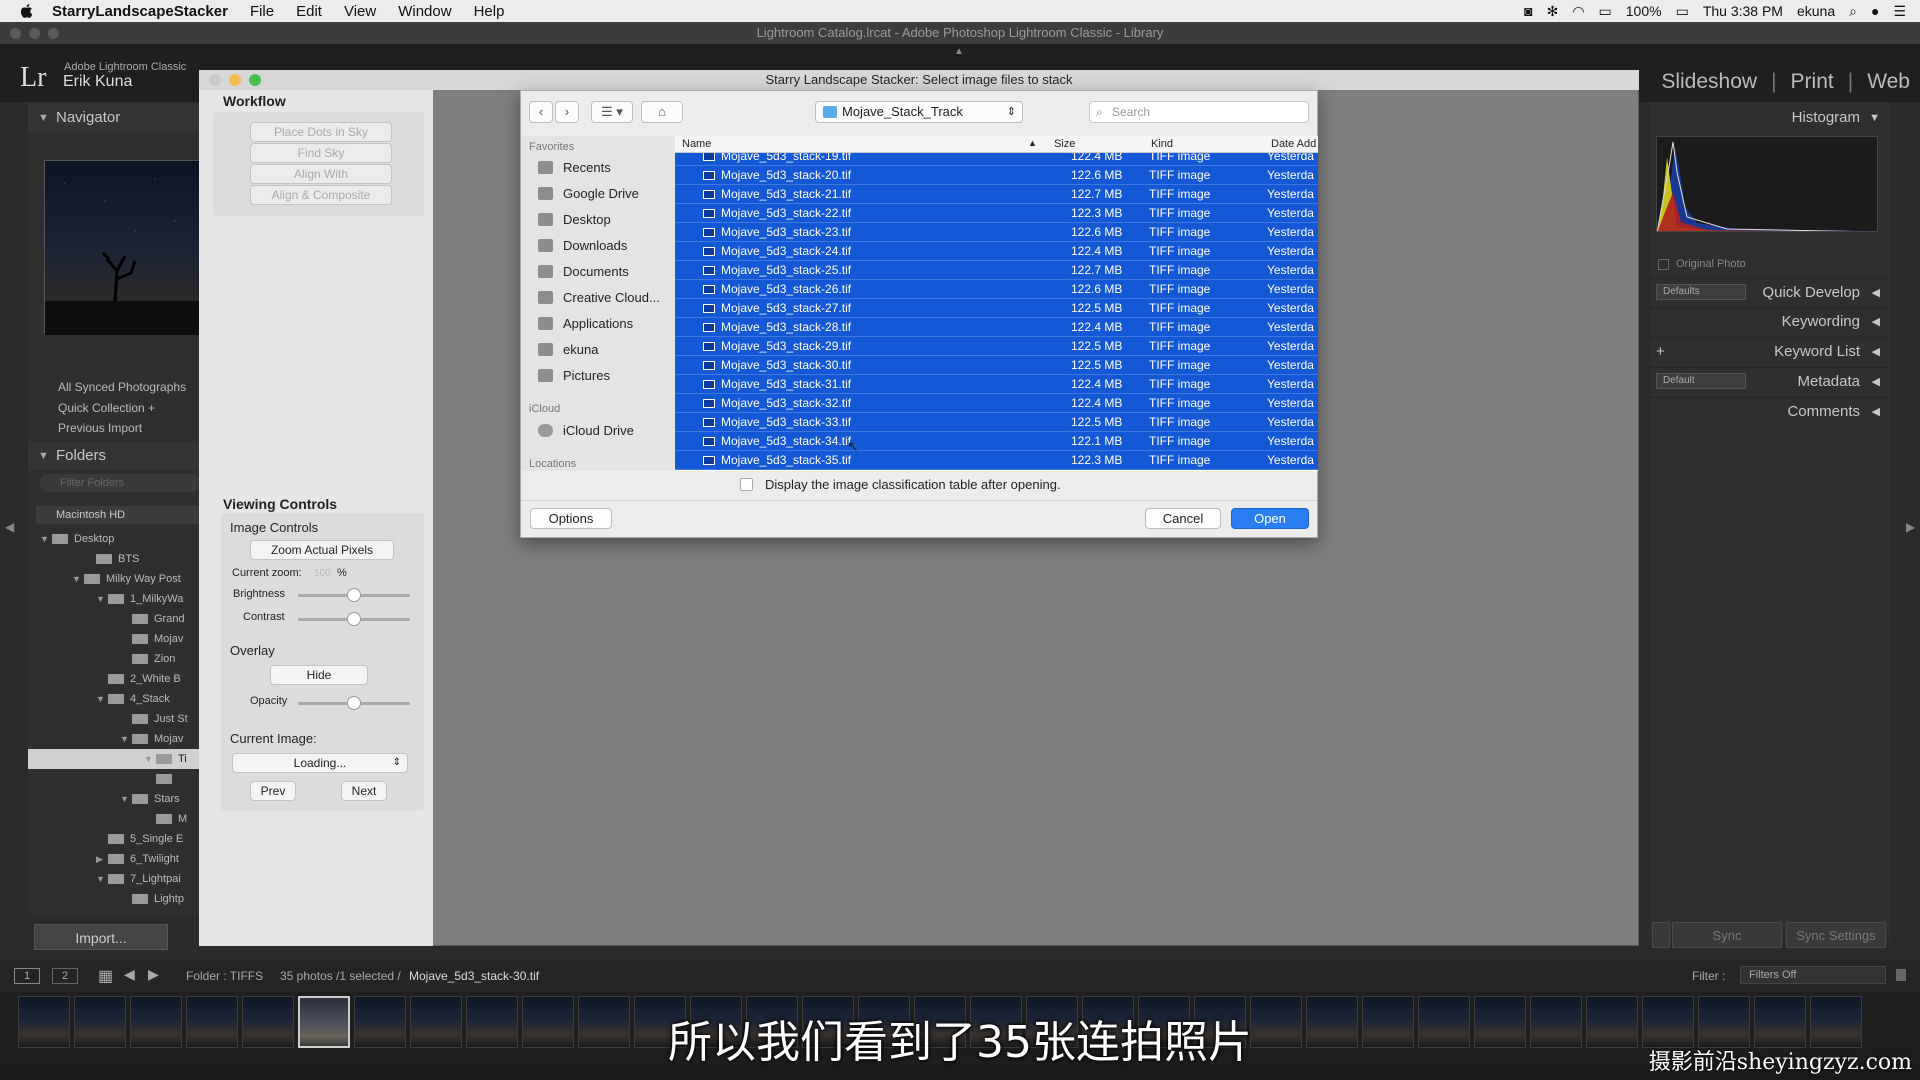  Describe the element at coordinates (1816, 11) in the screenshot. I see `user-menu: ekuna` at that location.